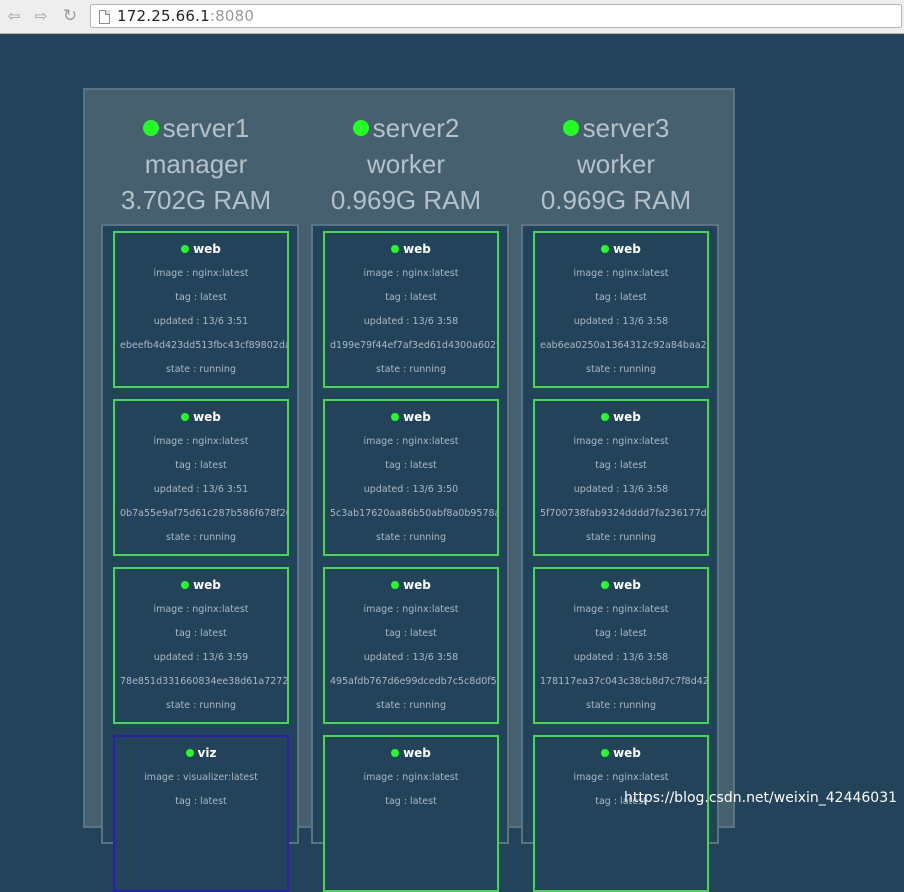  I want to click on reload-icon: ↻, so click(70, 16).